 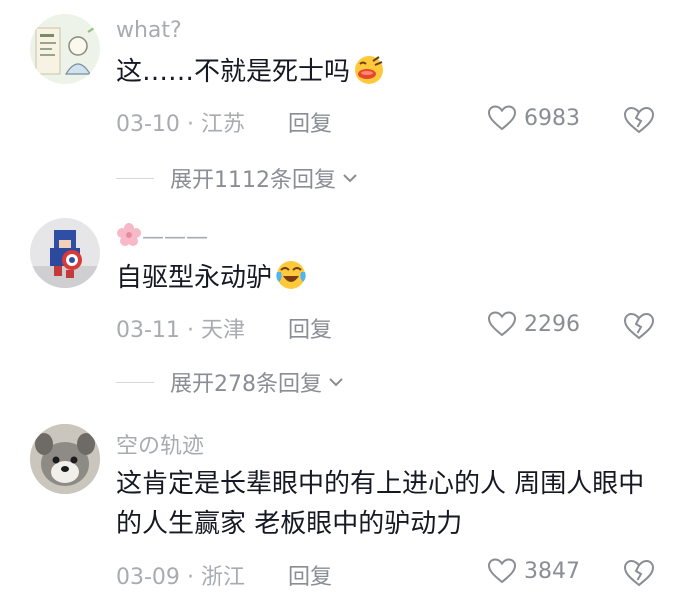 What do you see at coordinates (392, 72) in the screenshot?
I see `comment-text: 这……不就是死士吗` at bounding box center [392, 72].